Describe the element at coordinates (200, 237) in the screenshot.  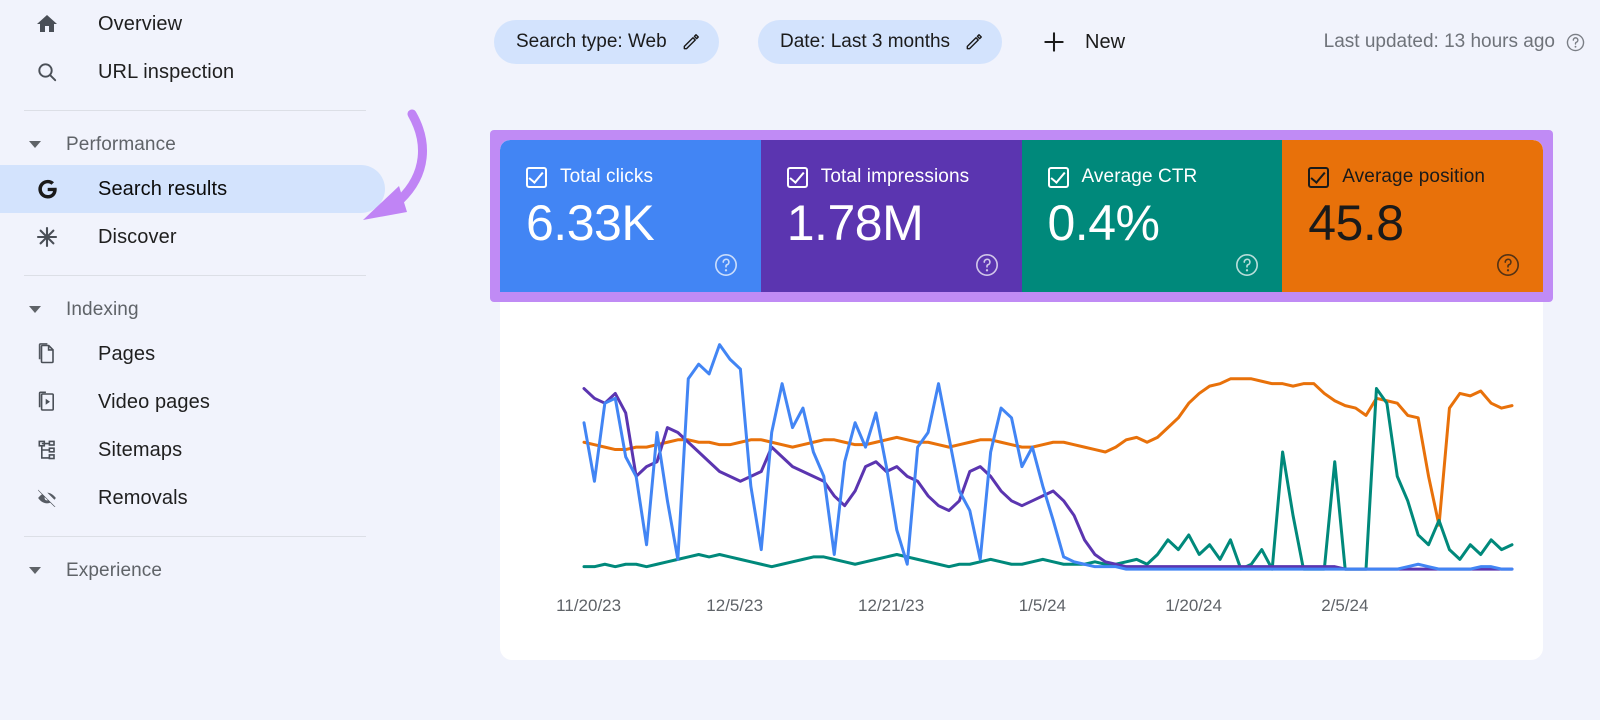
I see `sidebar-item-discover: Discover` at that location.